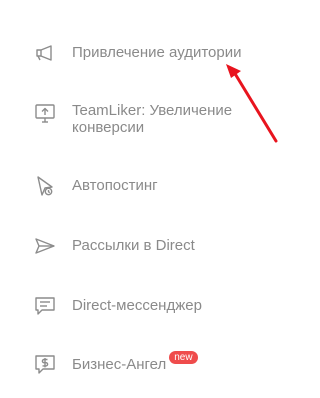 The height and width of the screenshot is (398, 320). What do you see at coordinates (183, 357) in the screenshot?
I see `new-badge: new` at bounding box center [183, 357].